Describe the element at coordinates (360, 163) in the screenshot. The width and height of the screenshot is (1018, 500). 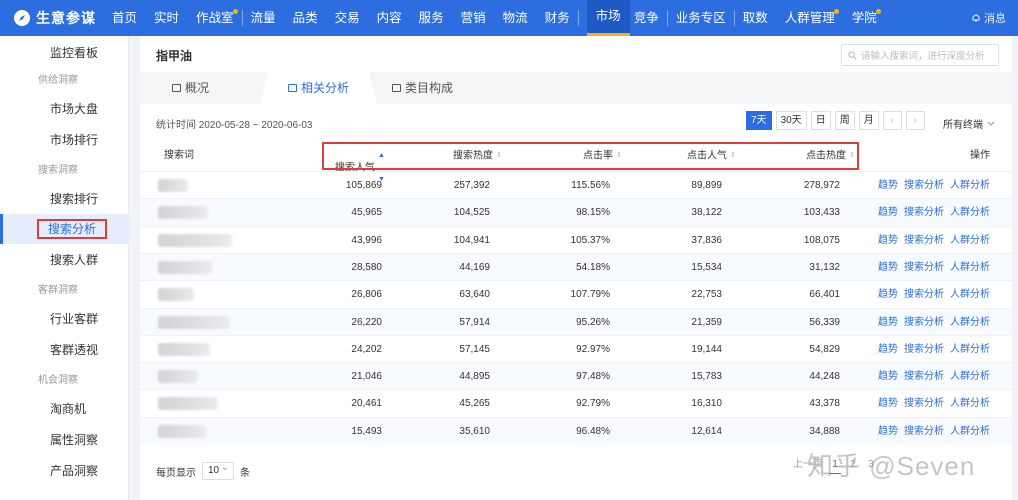
I see `col-search-popularity: 搜索人气▲ ▼` at that location.